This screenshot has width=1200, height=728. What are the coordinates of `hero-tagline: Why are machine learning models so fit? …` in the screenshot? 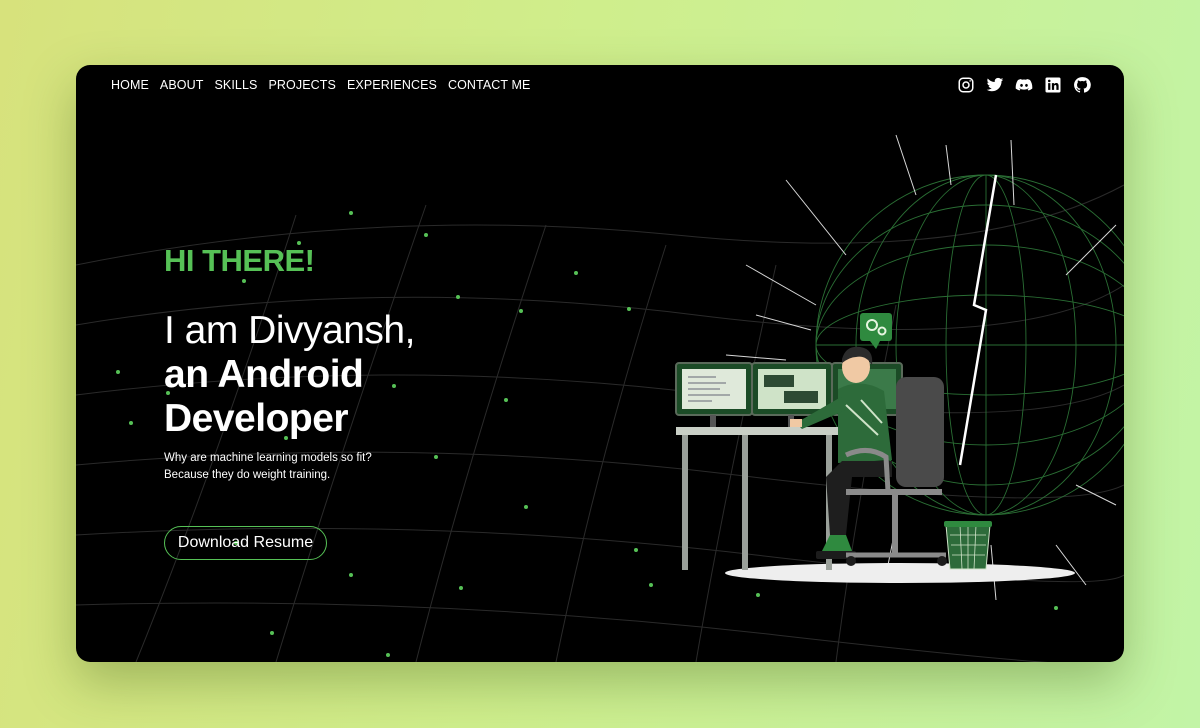 It's located at (374, 467).